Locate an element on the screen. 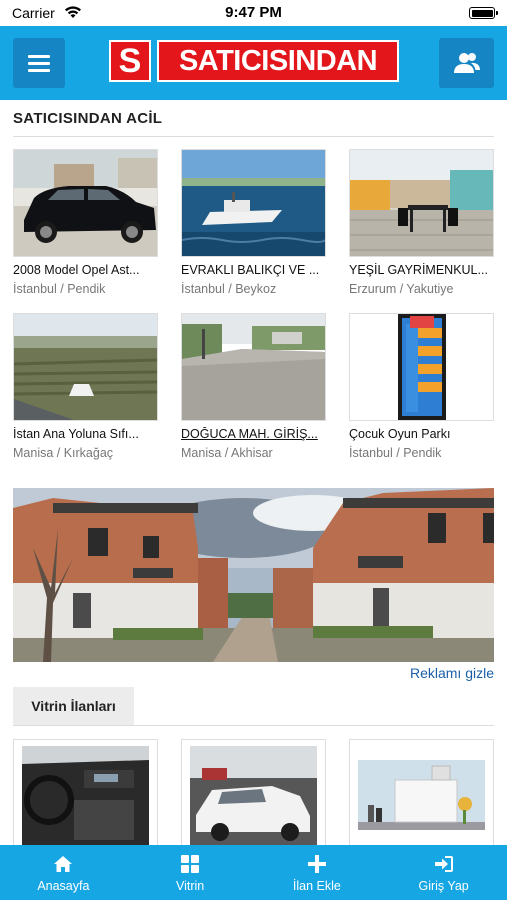 This screenshot has height=900, width=507. listing-location: Manisa / Kırkağaç is located at coordinates (63, 453).